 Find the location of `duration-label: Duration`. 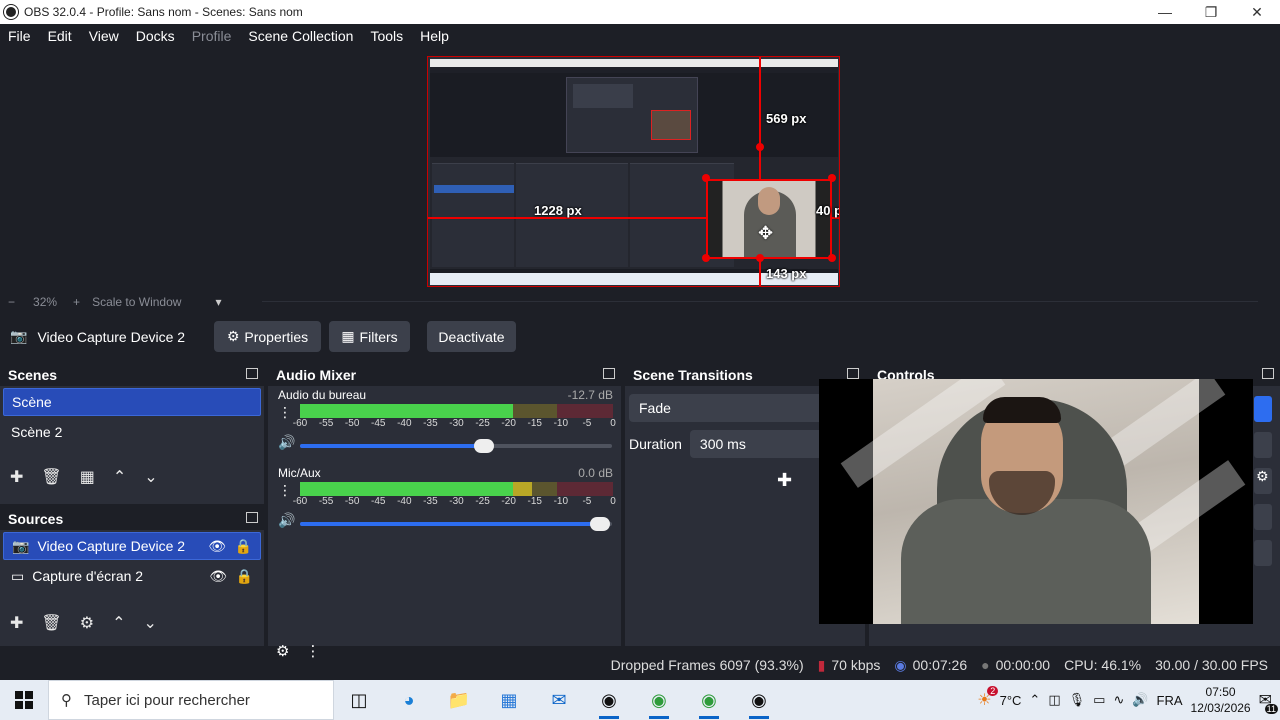

duration-label: Duration is located at coordinates (655, 444).